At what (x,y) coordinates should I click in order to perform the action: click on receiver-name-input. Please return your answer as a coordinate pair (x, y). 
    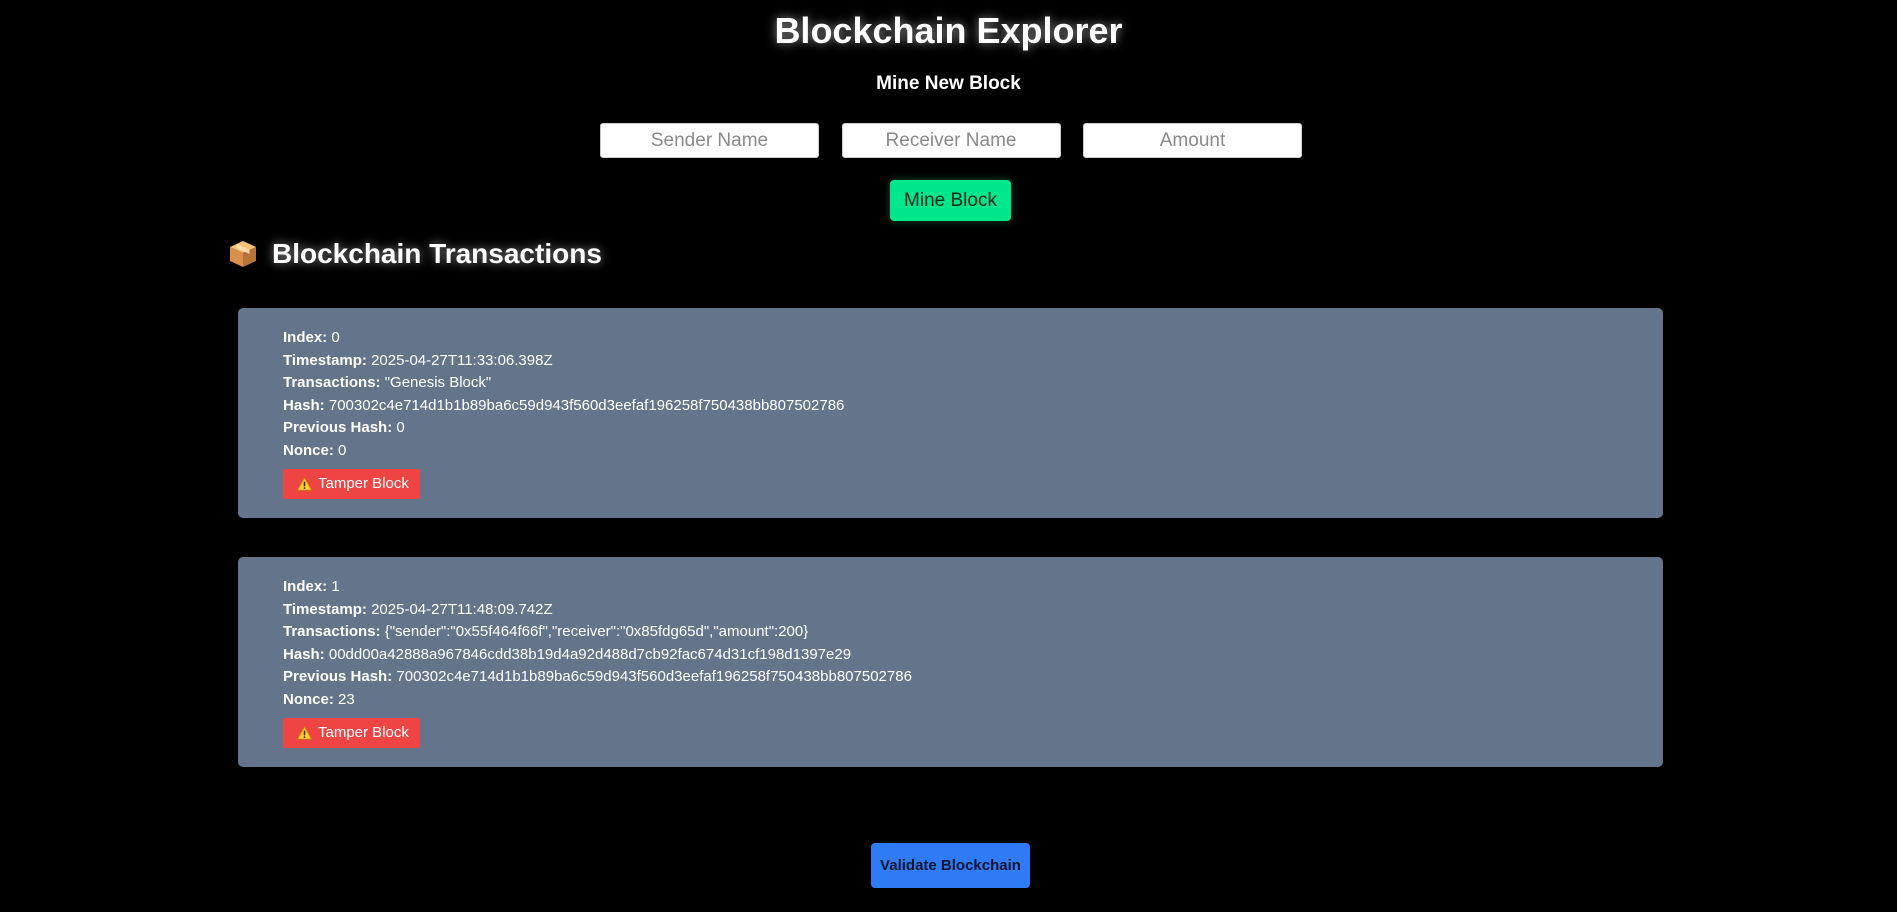
    Looking at the image, I should click on (951, 140).